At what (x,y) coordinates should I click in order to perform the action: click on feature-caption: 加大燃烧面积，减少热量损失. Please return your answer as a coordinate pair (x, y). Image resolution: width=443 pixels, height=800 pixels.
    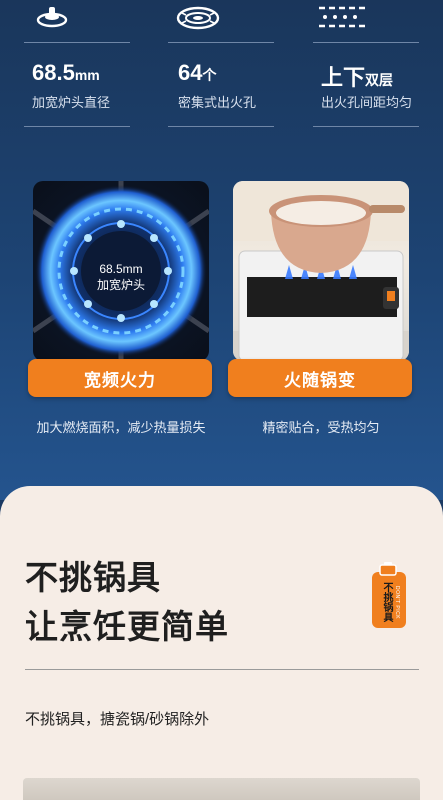
    Looking at the image, I should click on (121, 427).